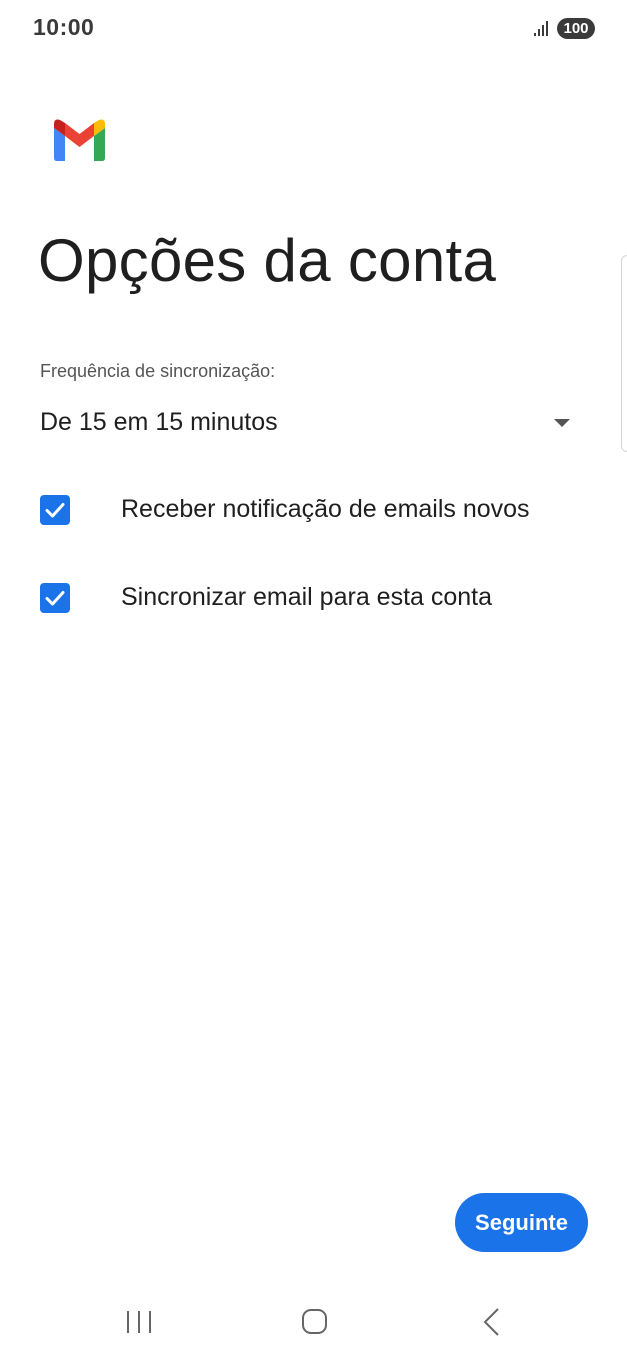 The image size is (627, 1360). Describe the element at coordinates (313, 29) in the screenshot. I see `status-bar: 10:00 100` at that location.